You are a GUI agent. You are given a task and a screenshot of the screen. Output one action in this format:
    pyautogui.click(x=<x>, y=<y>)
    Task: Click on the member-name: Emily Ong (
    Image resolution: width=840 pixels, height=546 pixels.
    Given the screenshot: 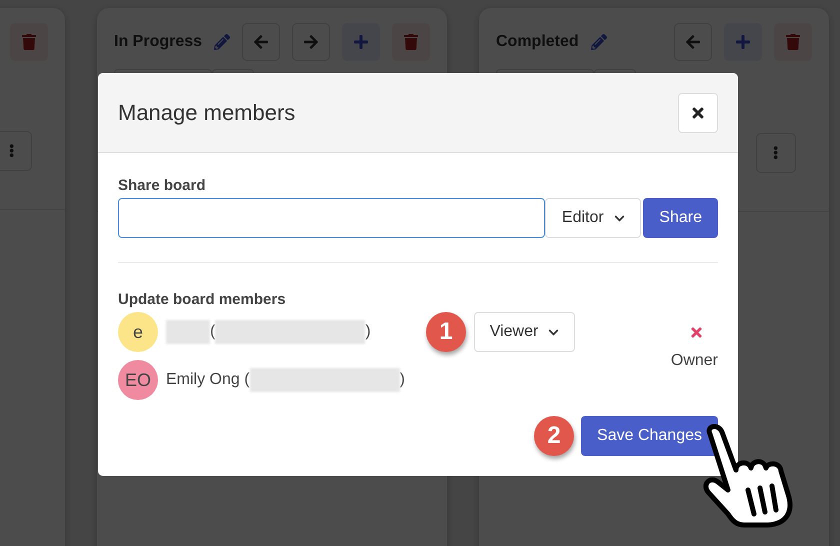 What is the action you would take?
    pyautogui.click(x=208, y=380)
    